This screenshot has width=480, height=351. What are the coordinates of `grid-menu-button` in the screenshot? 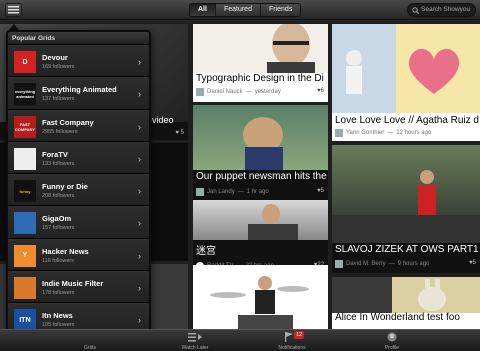 It's located at (13, 10).